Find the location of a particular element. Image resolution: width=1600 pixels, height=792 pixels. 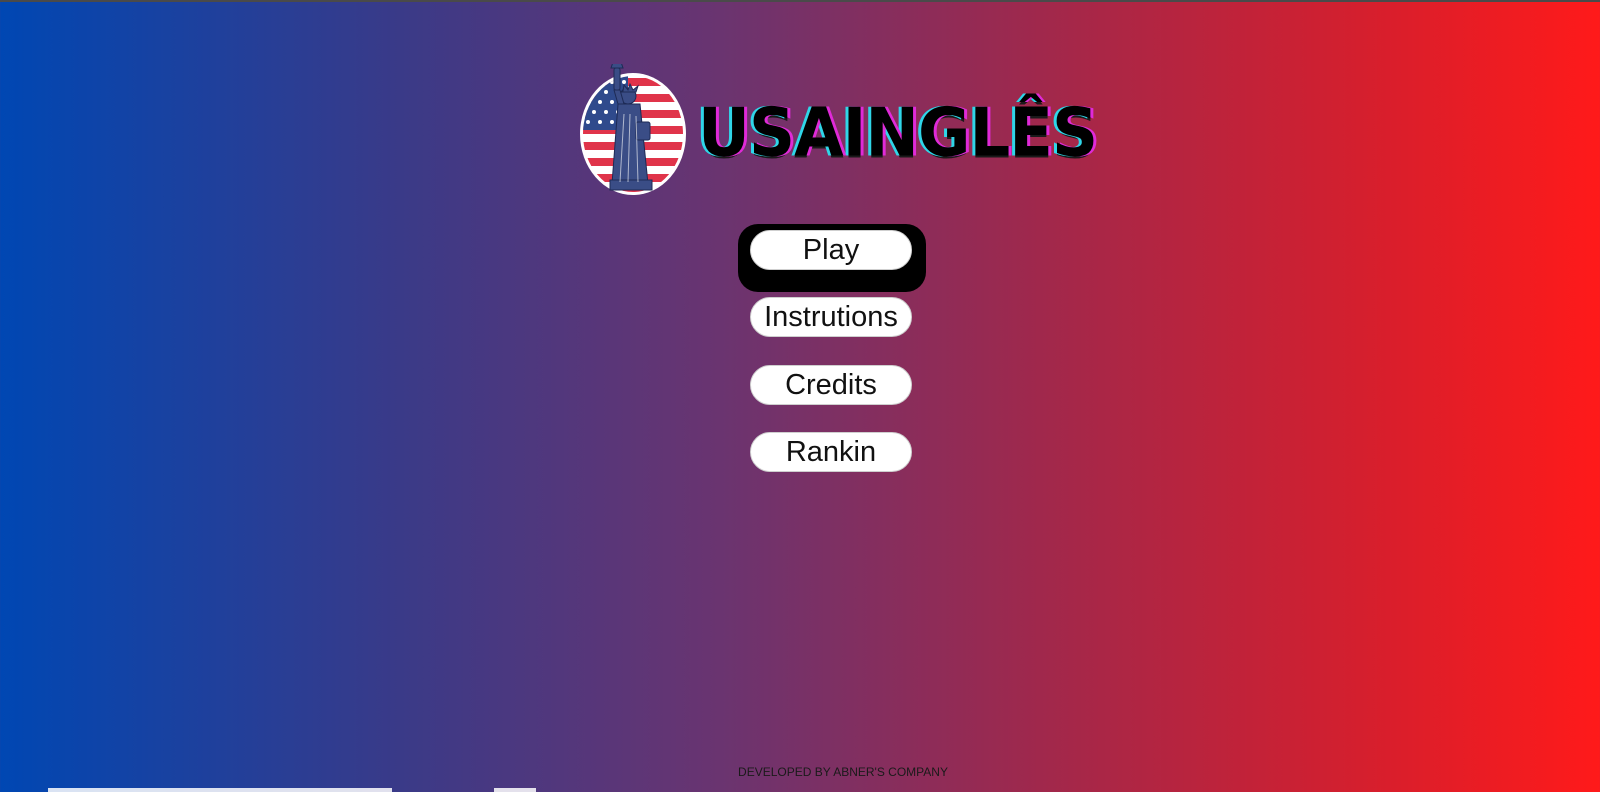

ranking-button: Rankin is located at coordinates (831, 452).